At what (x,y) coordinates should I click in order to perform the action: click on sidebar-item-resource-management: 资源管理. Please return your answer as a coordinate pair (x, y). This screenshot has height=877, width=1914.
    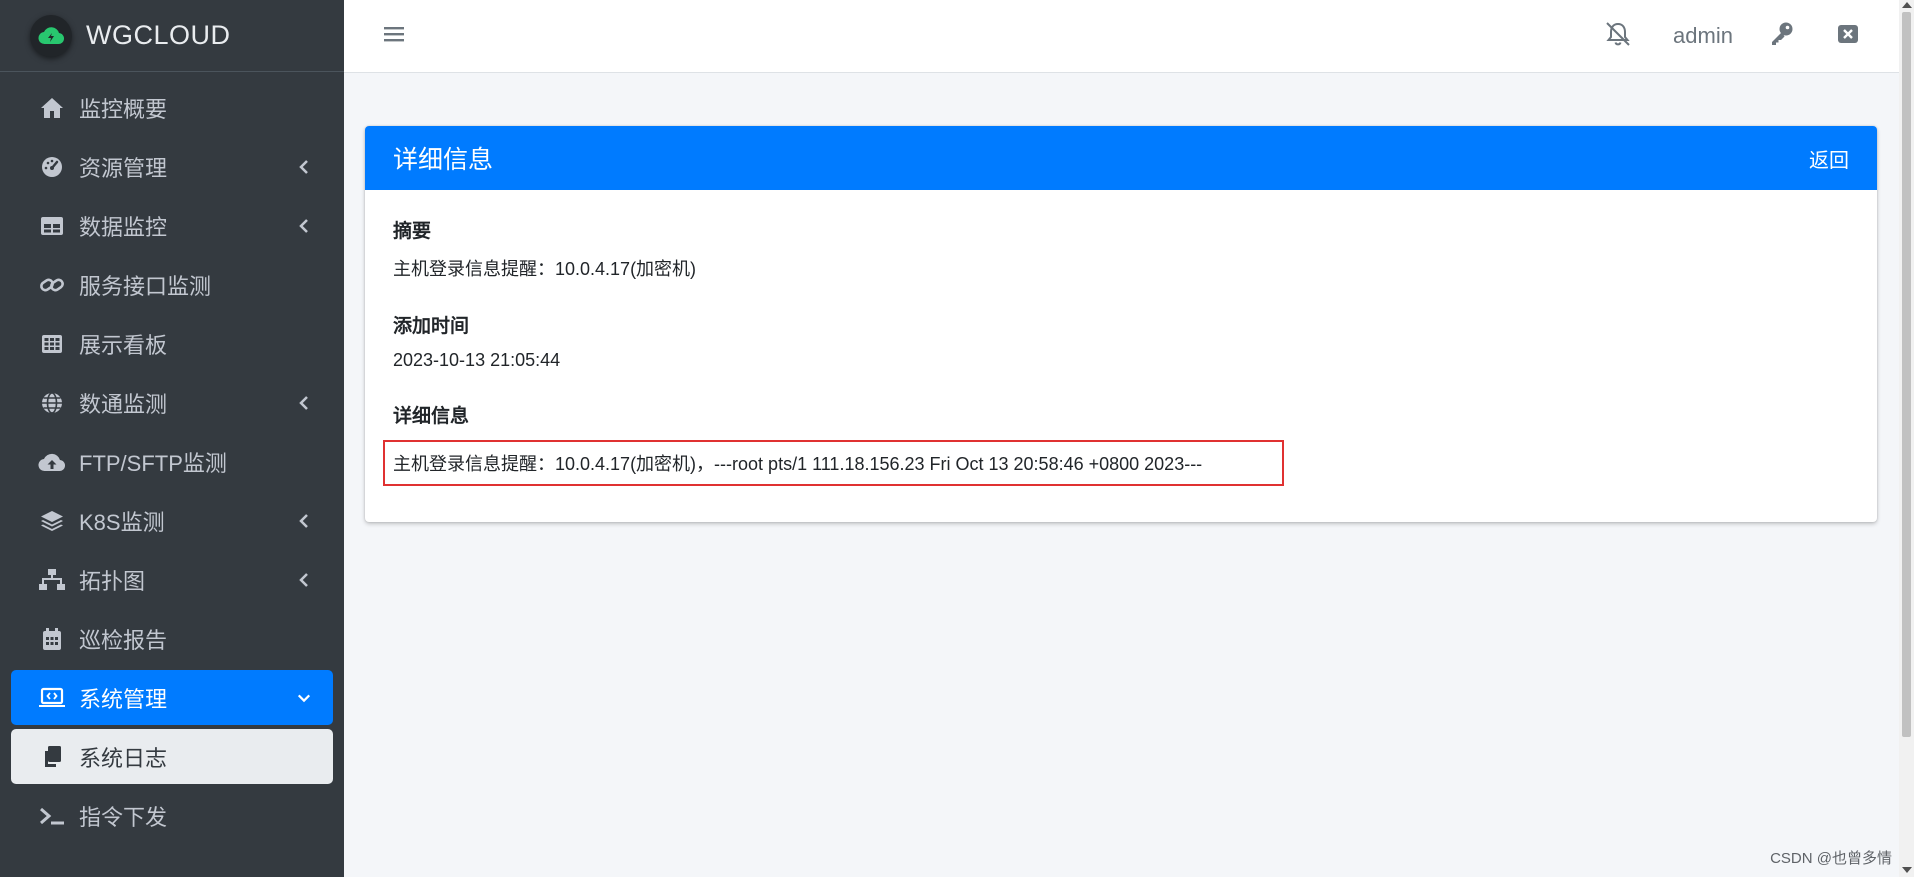
    Looking at the image, I should click on (172, 166).